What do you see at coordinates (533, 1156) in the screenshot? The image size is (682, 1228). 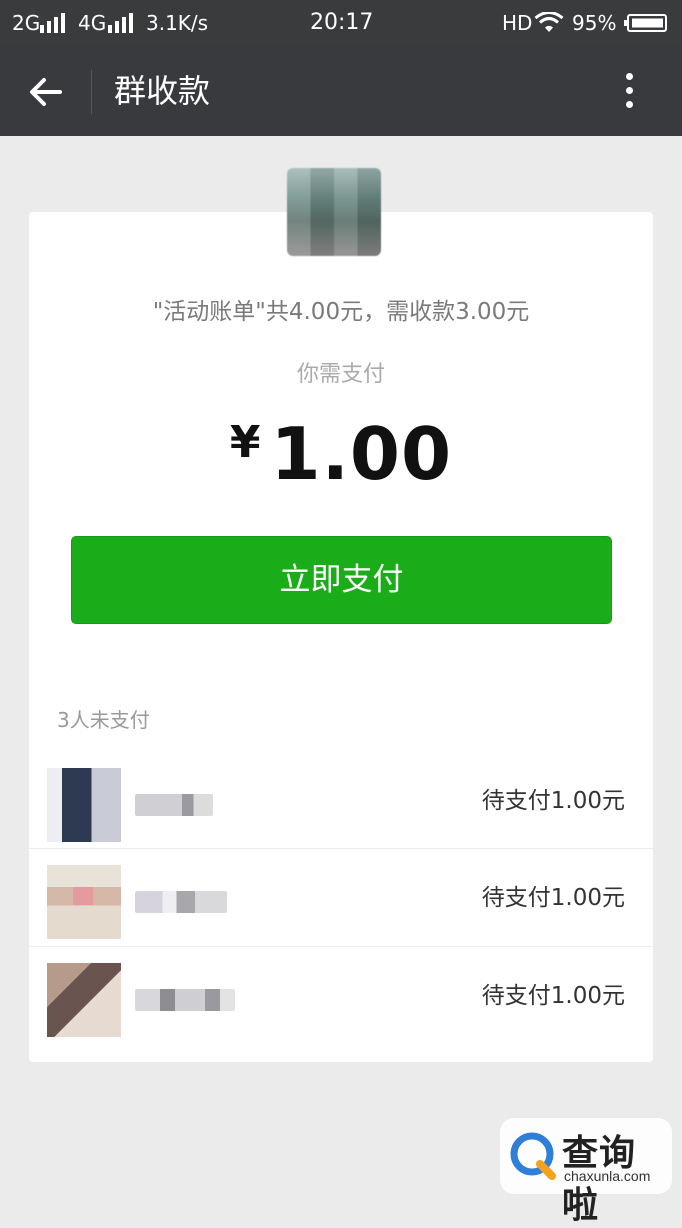 I see `search-q-icon` at bounding box center [533, 1156].